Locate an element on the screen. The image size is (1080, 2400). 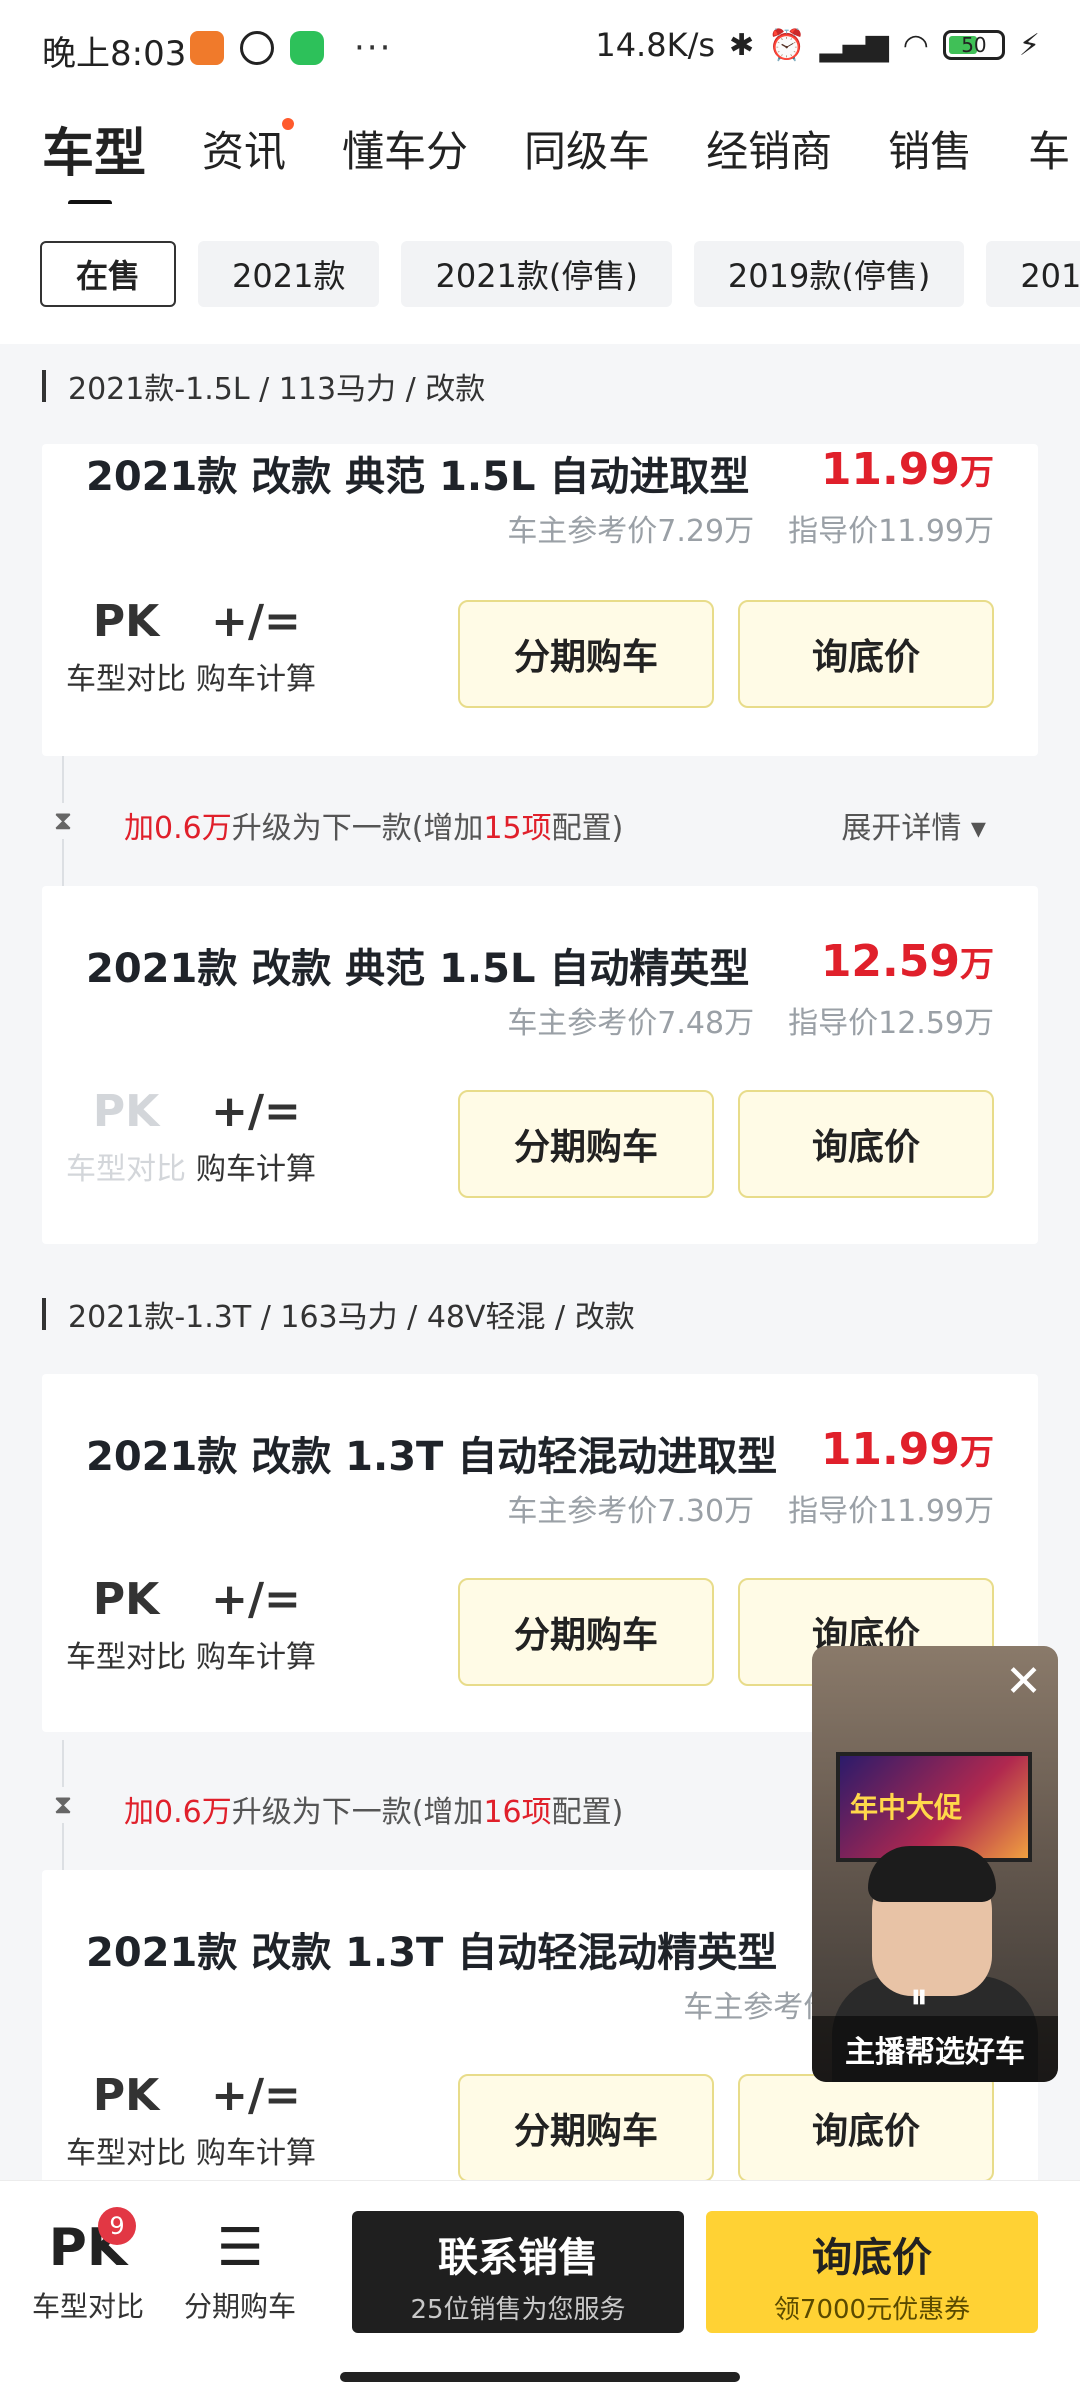
contact-sales-subtitle: 25位销售为您服务 is located at coordinates (518, 2310).